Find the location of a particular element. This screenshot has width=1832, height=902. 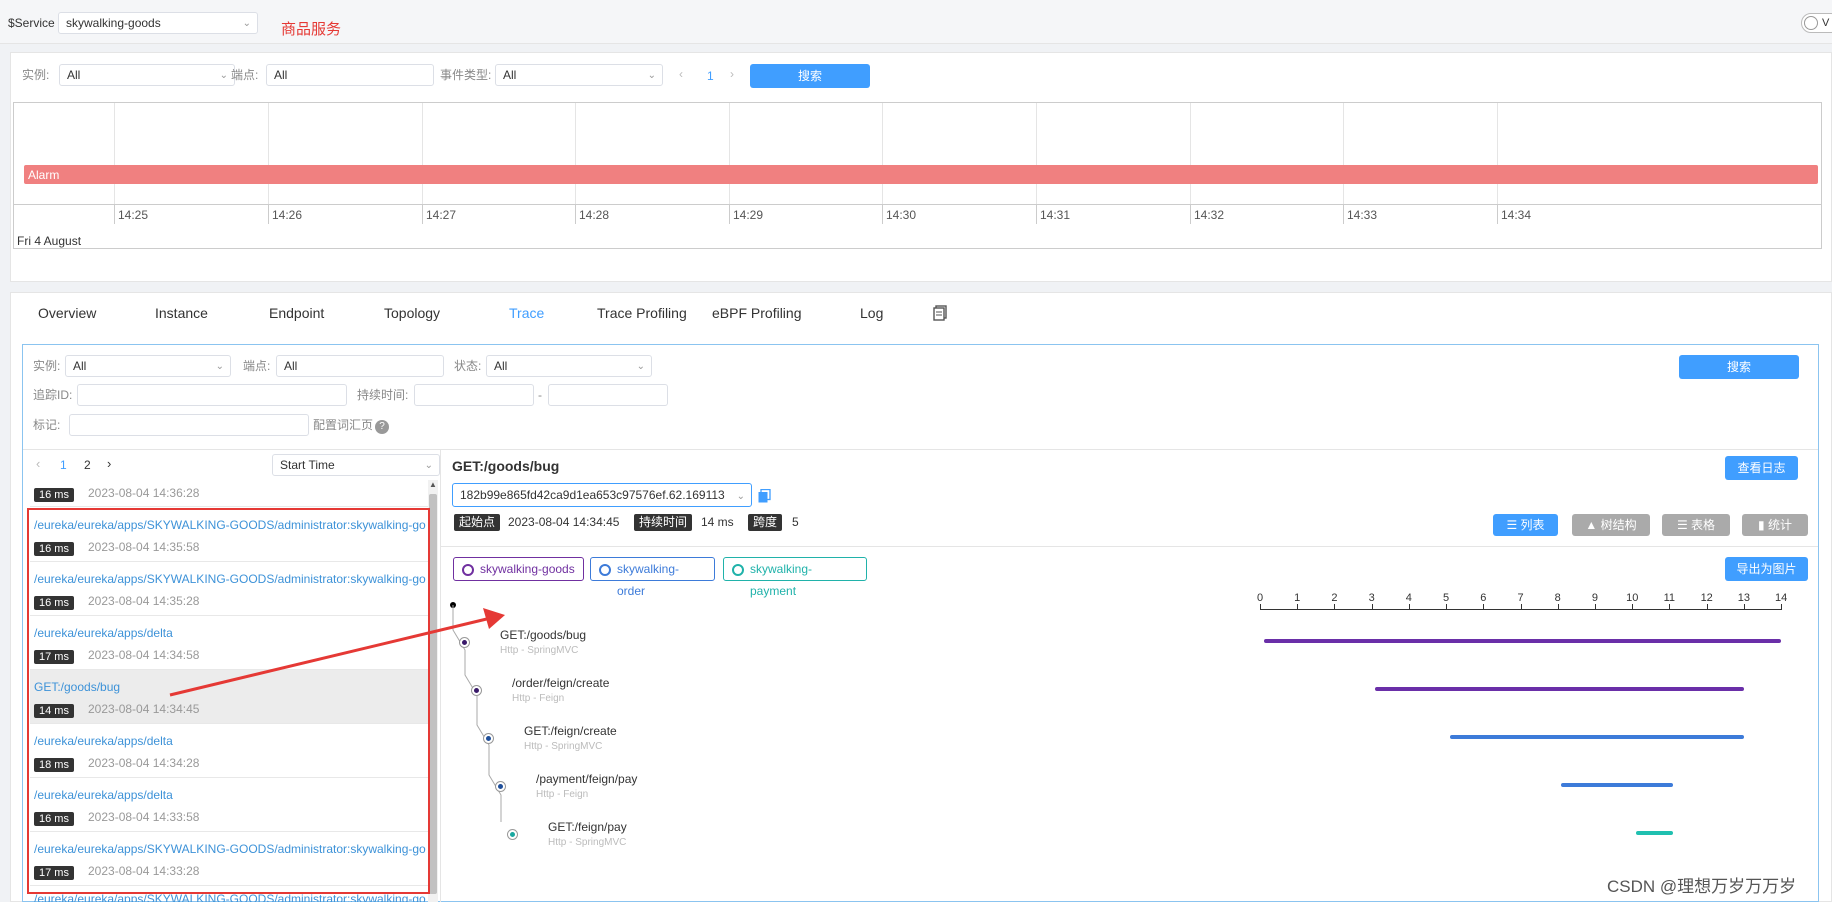

tab-log: Log is located at coordinates (871, 313).